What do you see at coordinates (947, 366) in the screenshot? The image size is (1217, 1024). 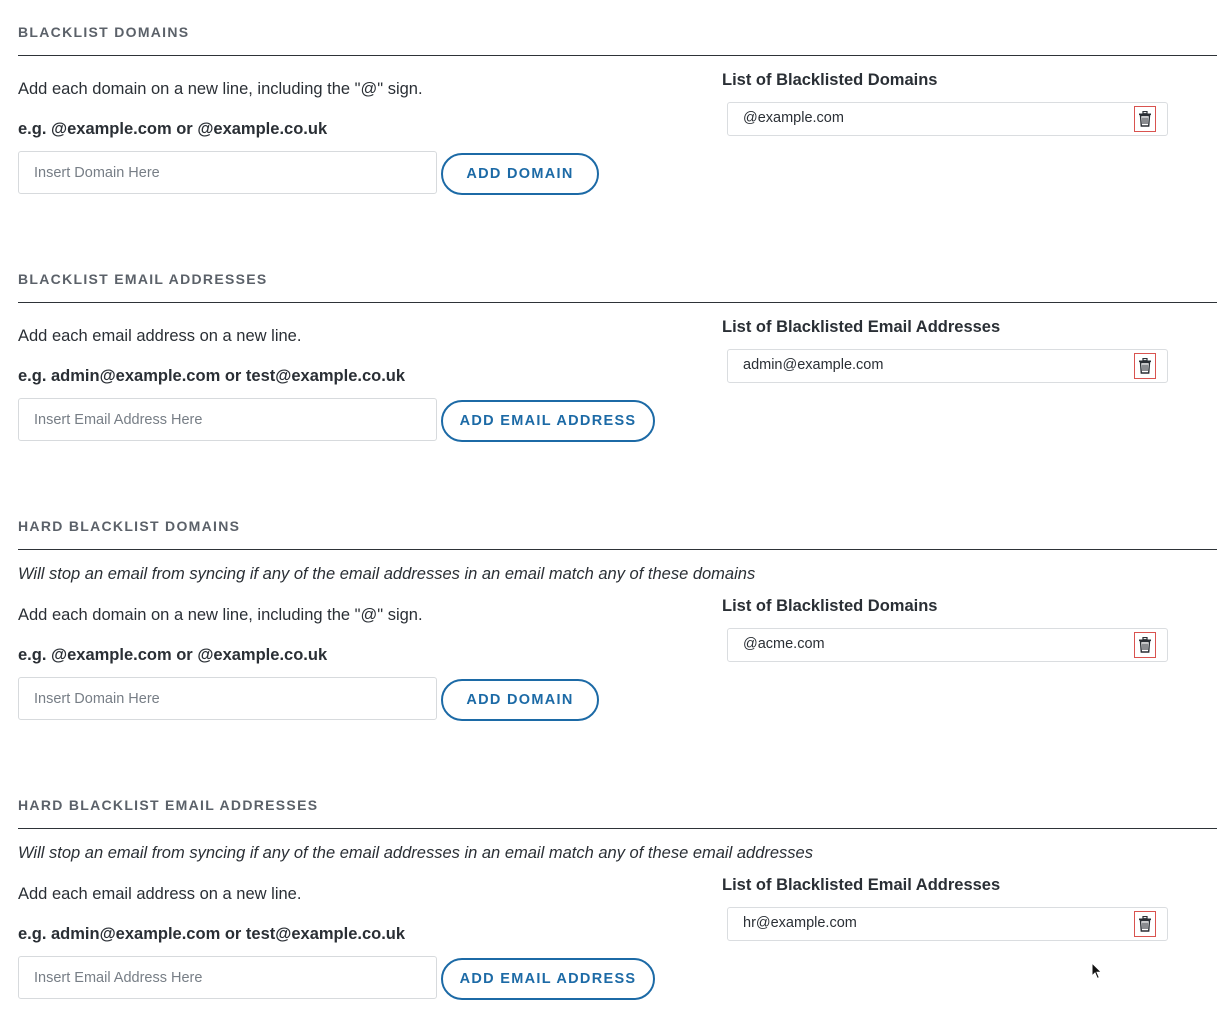 I see `list-item: admin@example.com` at bounding box center [947, 366].